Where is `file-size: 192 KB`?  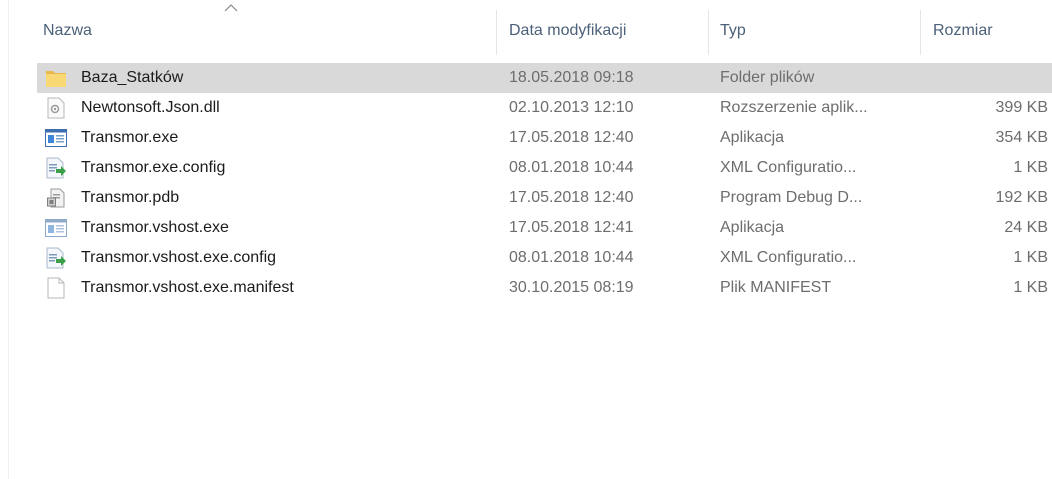
file-size: 192 KB is located at coordinates (1021, 197).